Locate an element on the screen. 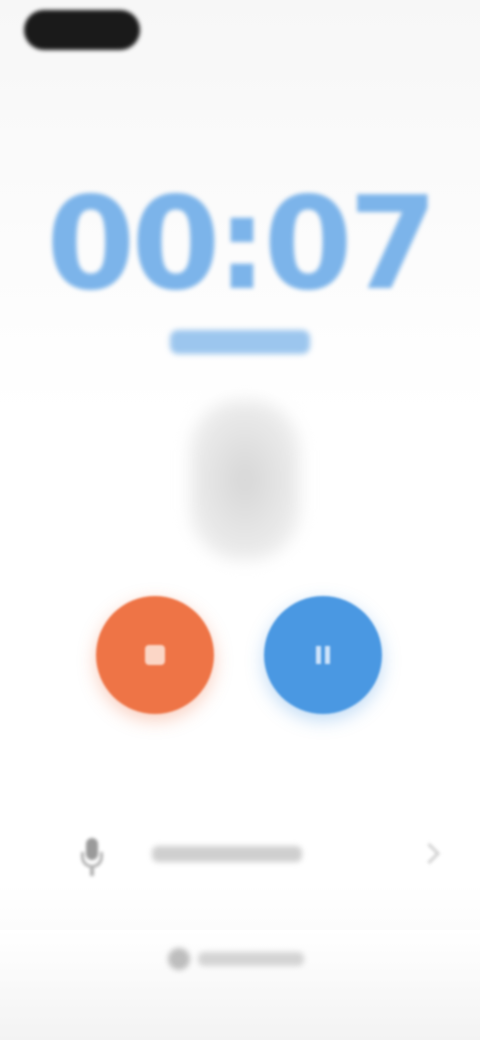 Image resolution: width=480 pixels, height=1040 pixels. microphone-icon is located at coordinates (92, 858).